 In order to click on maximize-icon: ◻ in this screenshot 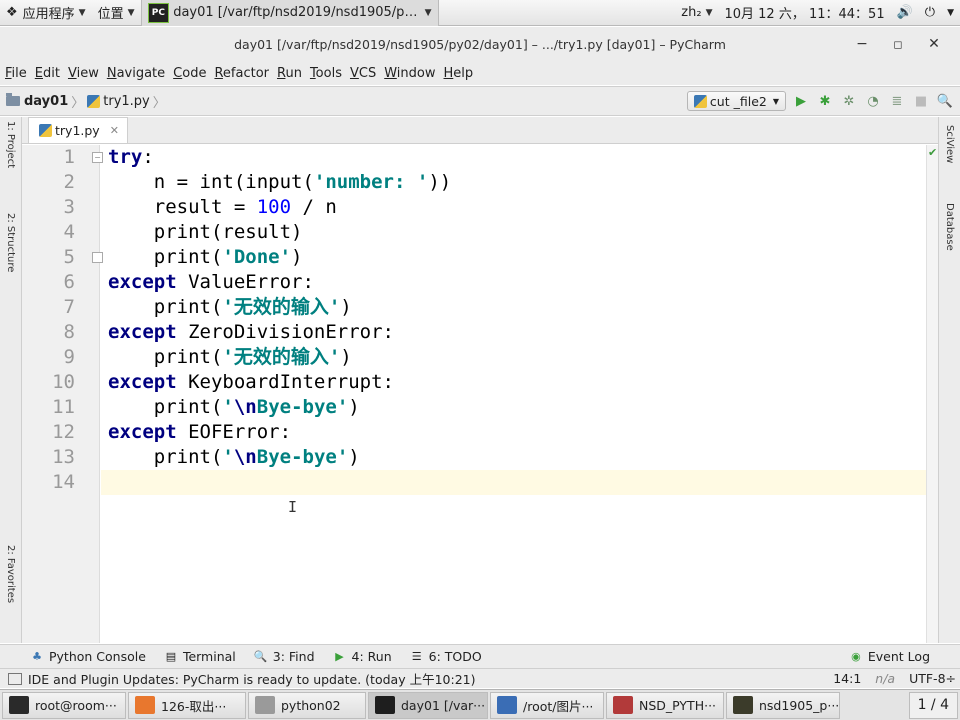, I will do `click(898, 44)`.